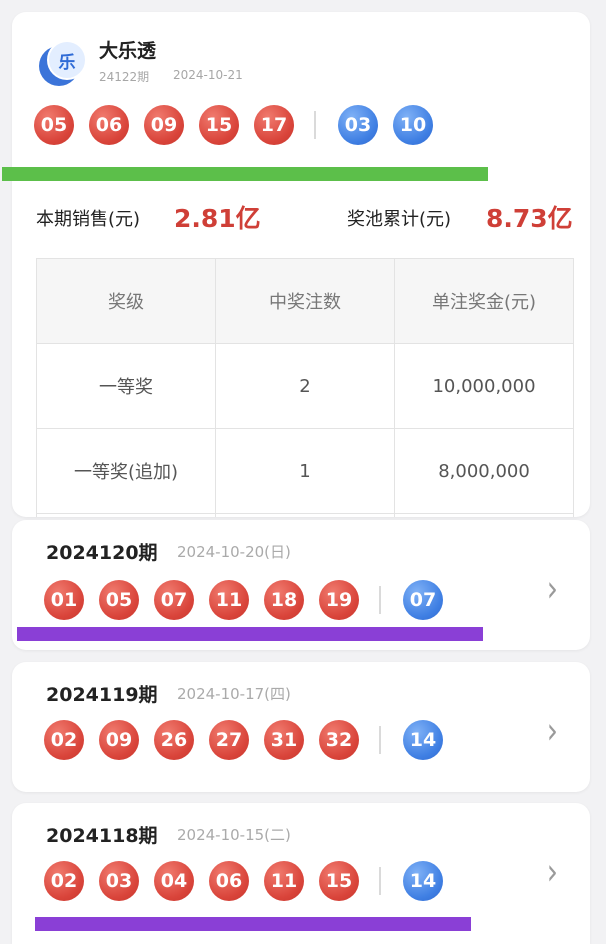 The width and height of the screenshot is (606, 944). Describe the element at coordinates (102, 836) in the screenshot. I see `issue-title: 2024118期` at that location.